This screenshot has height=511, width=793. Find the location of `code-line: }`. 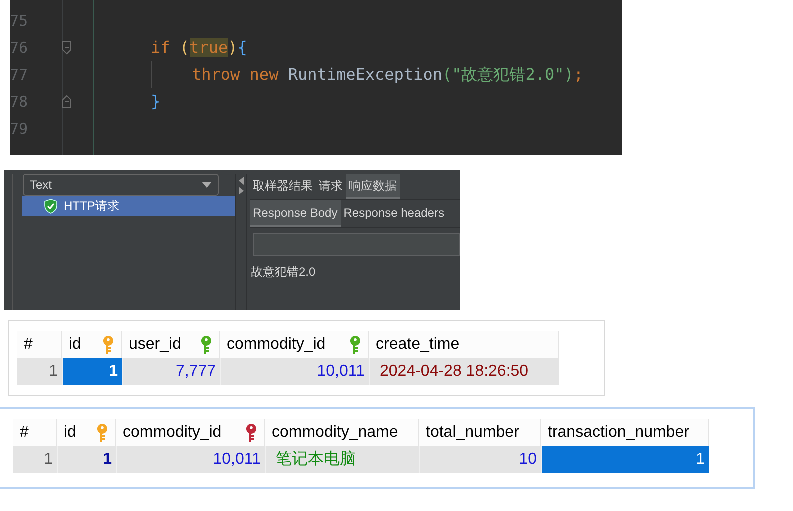

code-line: } is located at coordinates (156, 102).